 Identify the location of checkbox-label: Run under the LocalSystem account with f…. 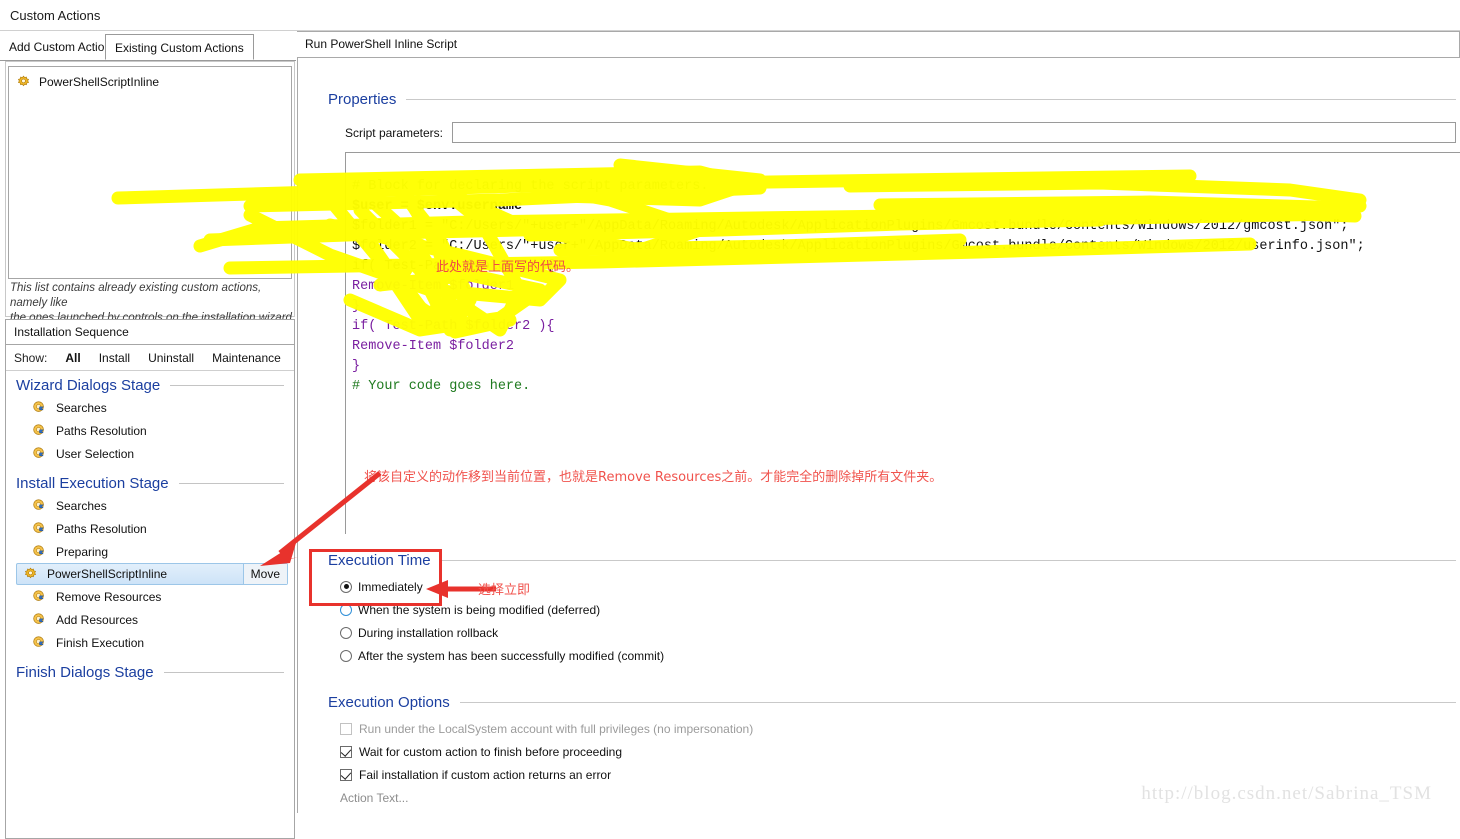
(556, 728).